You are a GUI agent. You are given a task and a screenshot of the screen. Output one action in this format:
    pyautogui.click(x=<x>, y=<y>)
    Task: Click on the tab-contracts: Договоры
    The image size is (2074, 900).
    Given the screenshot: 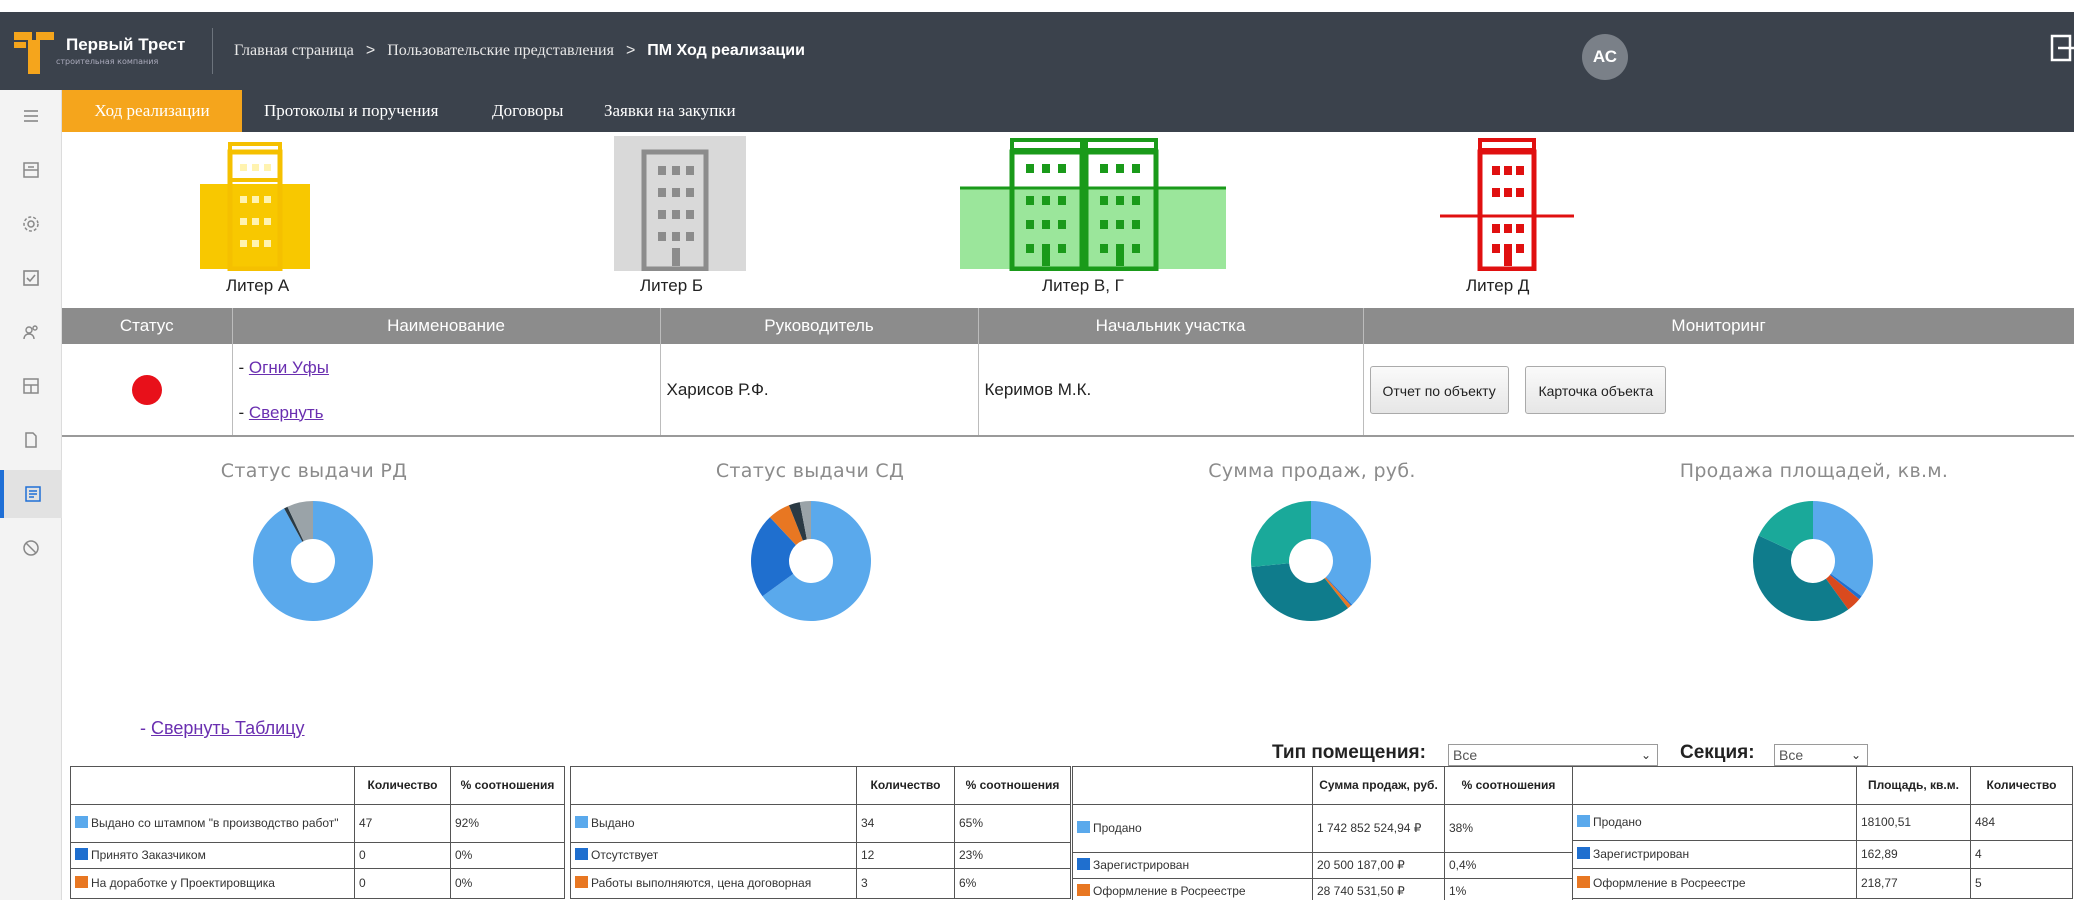 What is the action you would take?
    pyautogui.click(x=527, y=111)
    